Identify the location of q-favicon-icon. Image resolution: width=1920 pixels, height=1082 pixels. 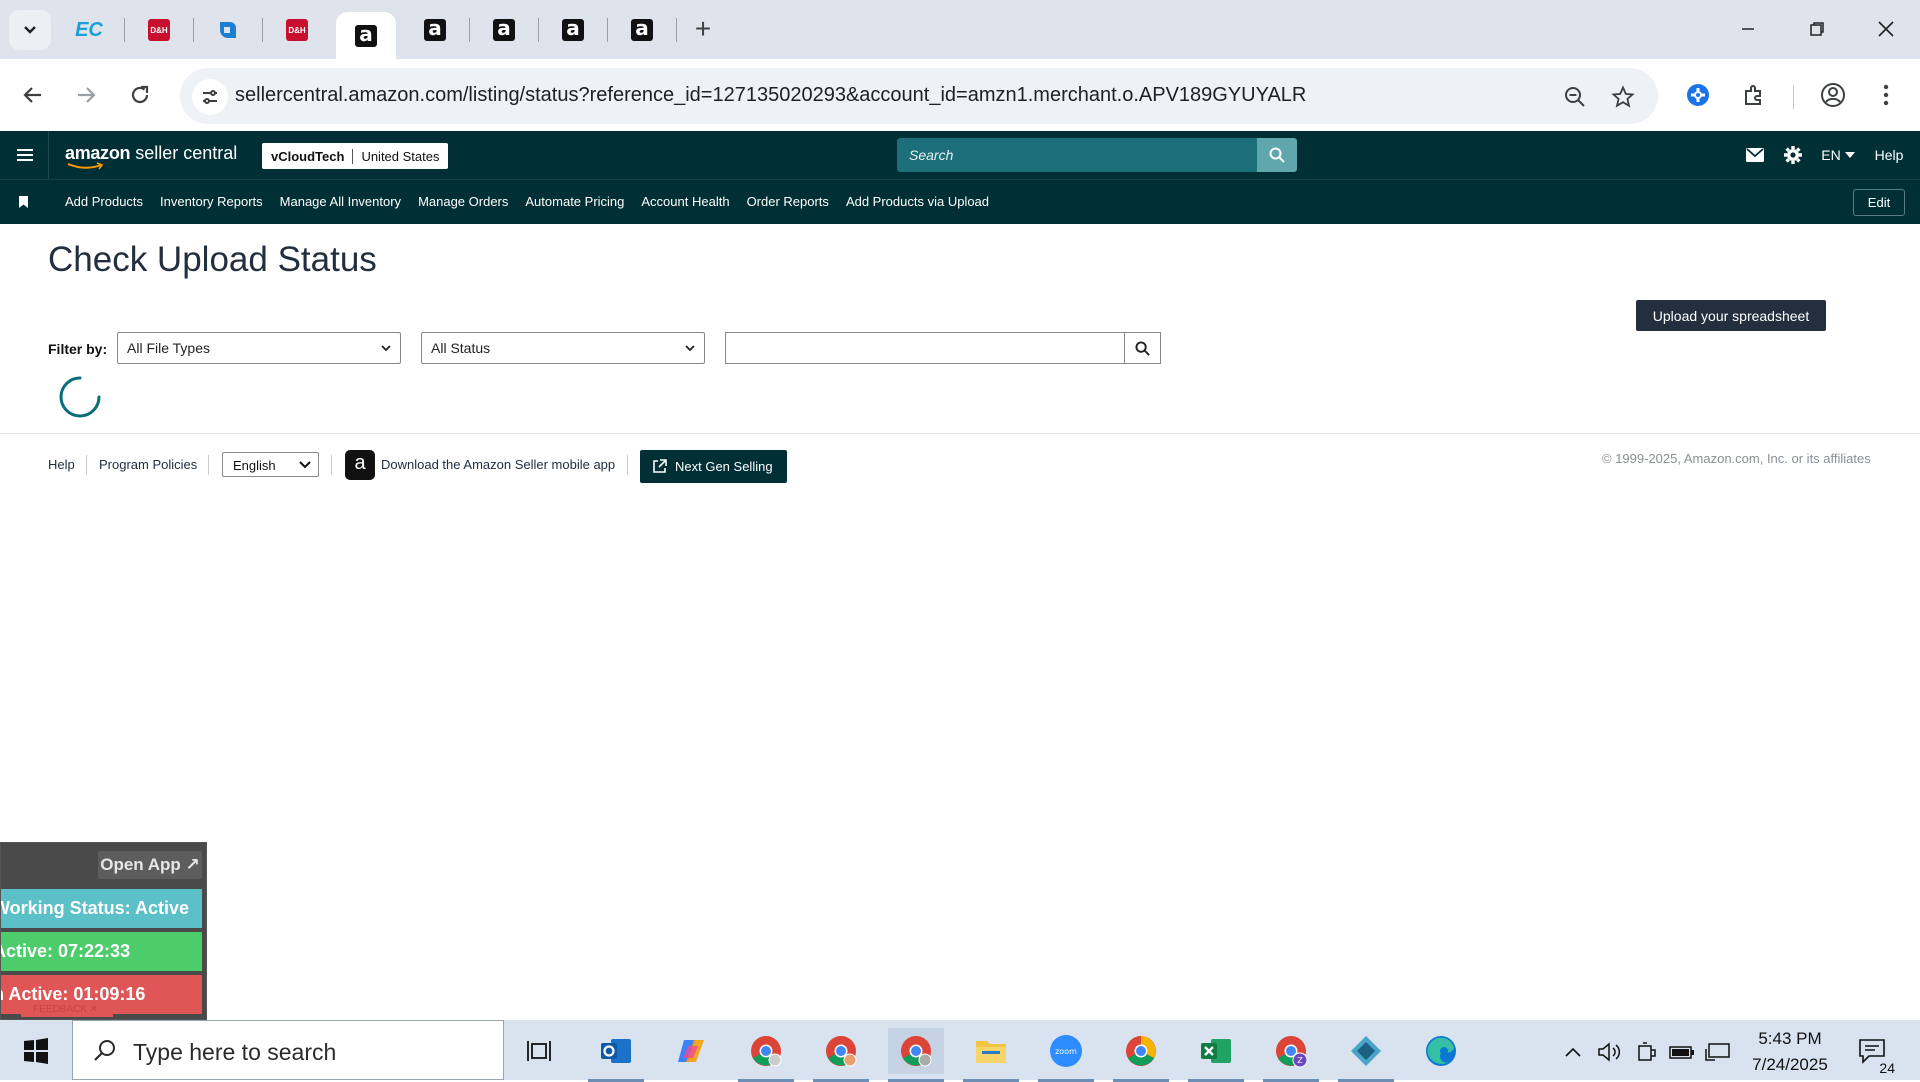
(228, 30).